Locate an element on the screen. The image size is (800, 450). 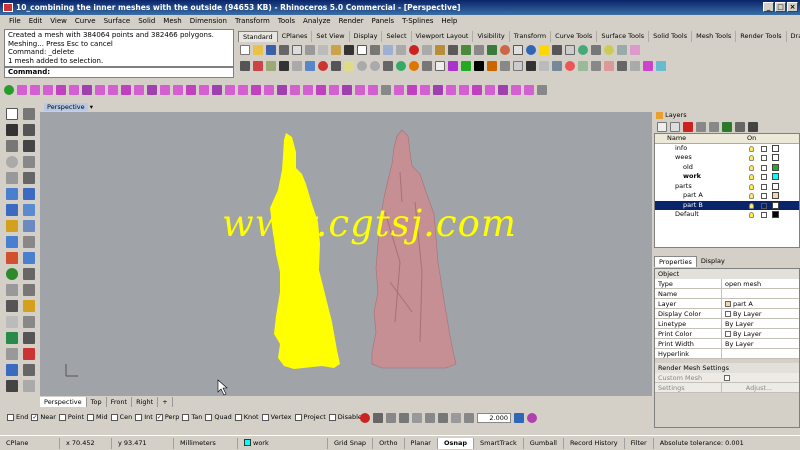
mesh-extrude-icon is located at coordinates (100, 90).